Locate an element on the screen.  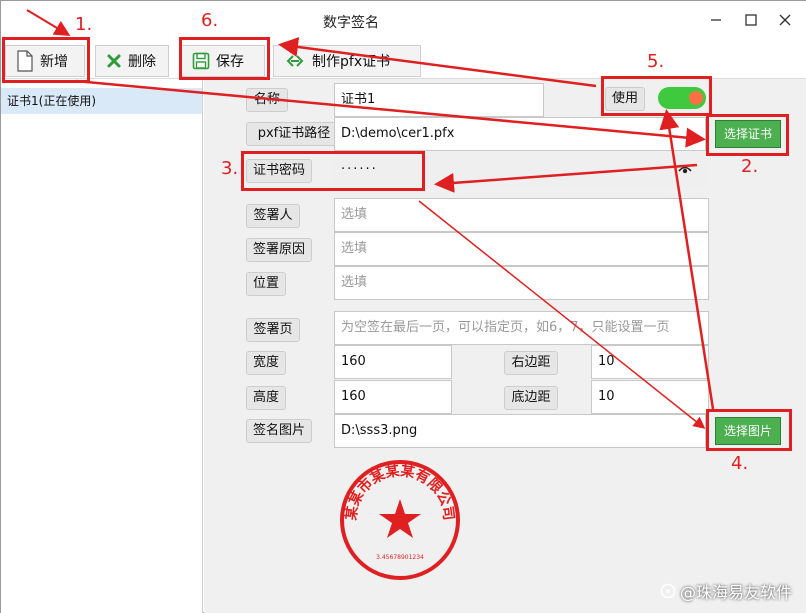
delete-button: 删除 is located at coordinates (132, 61).